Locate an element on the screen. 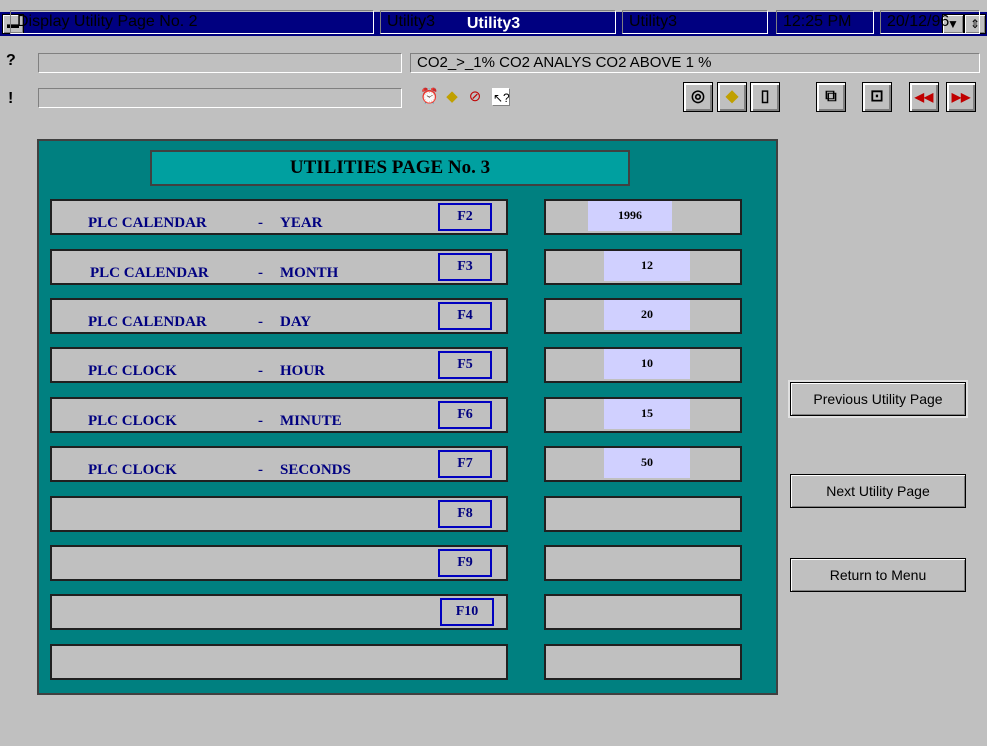  function-key-f9: F9 is located at coordinates (465, 563).